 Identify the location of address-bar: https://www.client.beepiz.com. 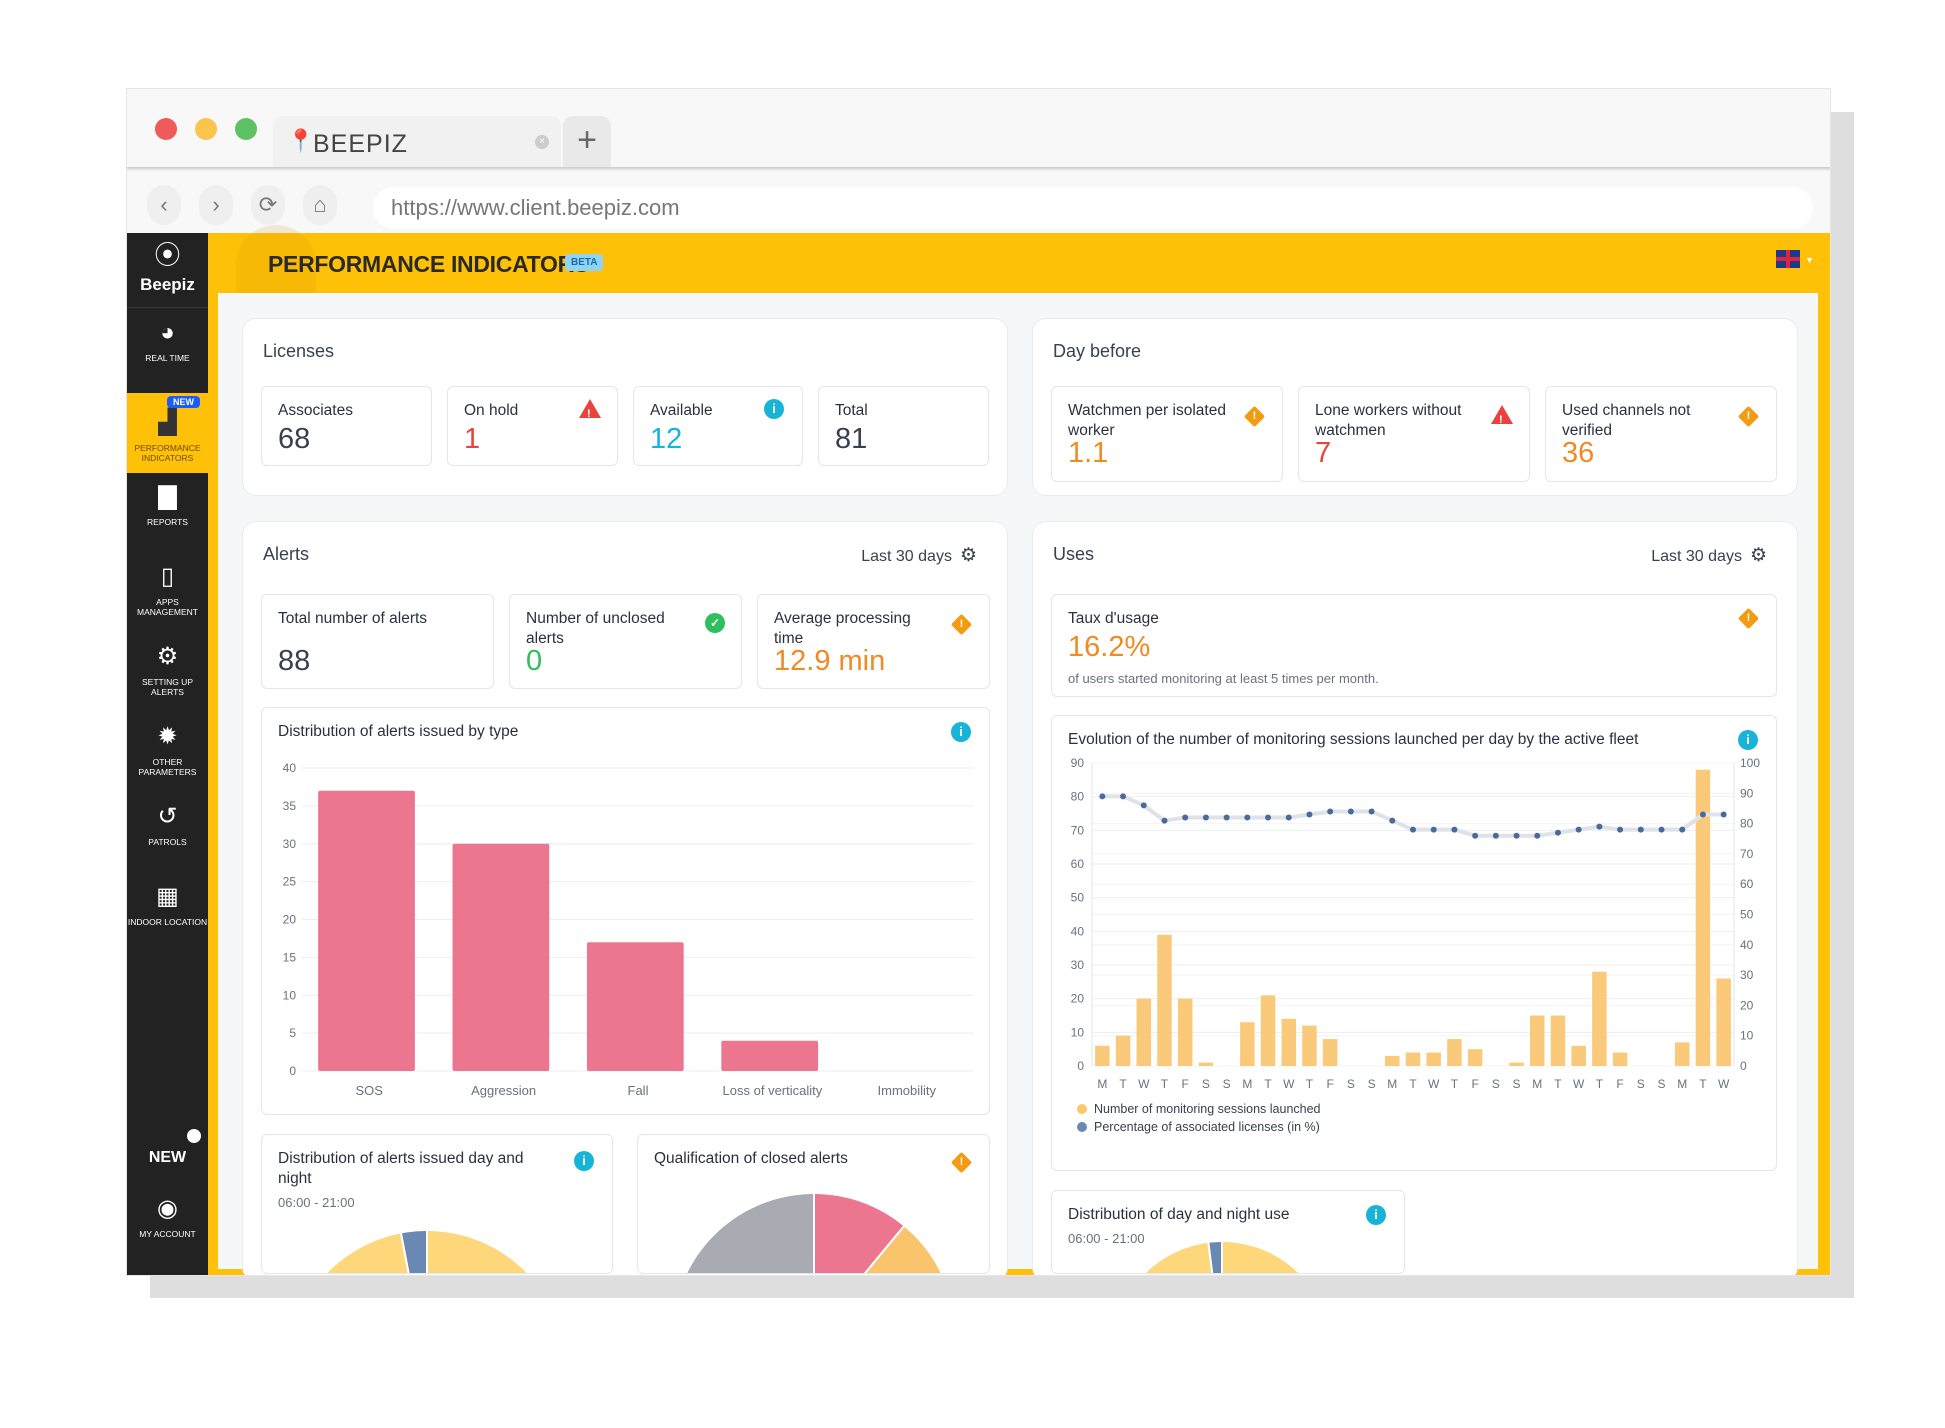
(1093, 208).